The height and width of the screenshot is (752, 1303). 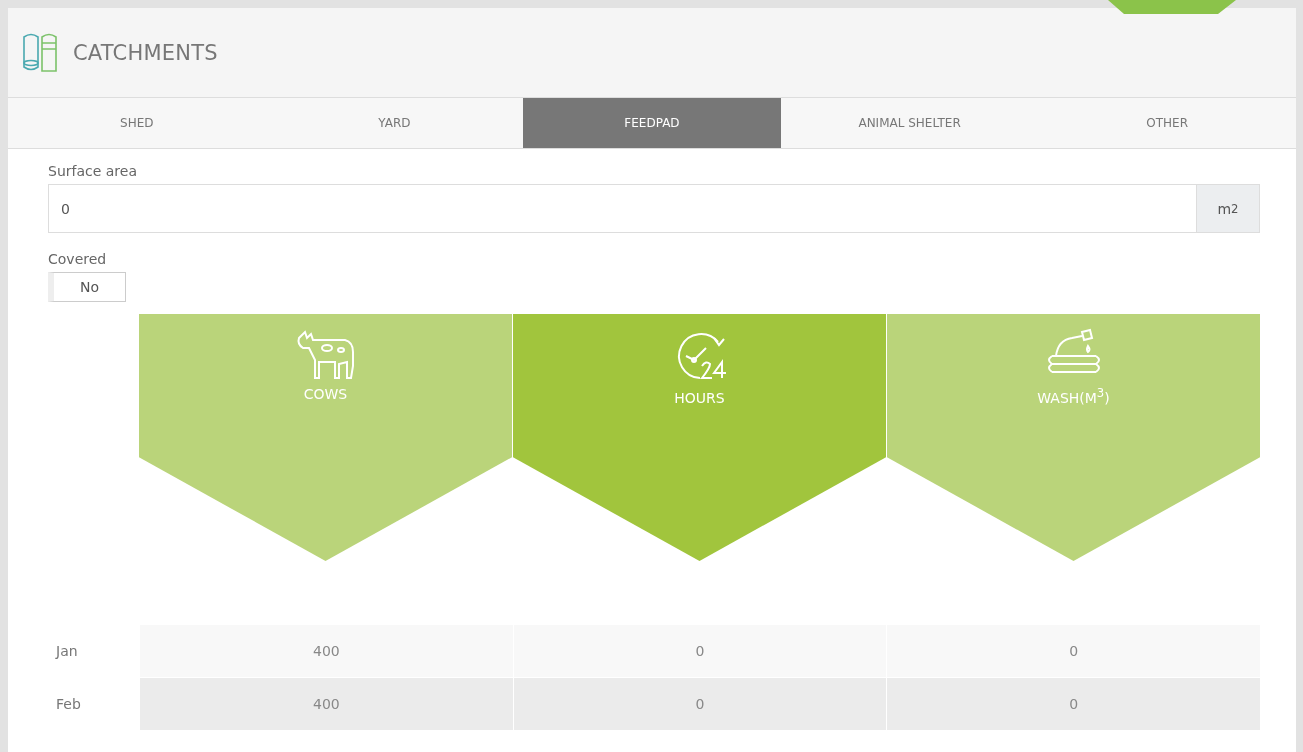 I want to click on field-label: Surface area, so click(x=93, y=171).